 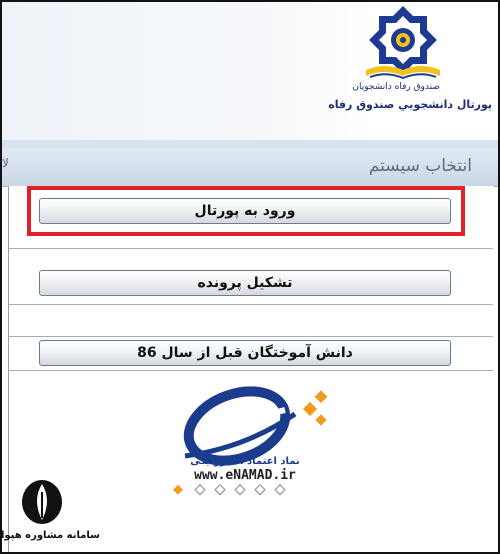 I want to click on collapsed-tab-label: لا, so click(x=5, y=163).